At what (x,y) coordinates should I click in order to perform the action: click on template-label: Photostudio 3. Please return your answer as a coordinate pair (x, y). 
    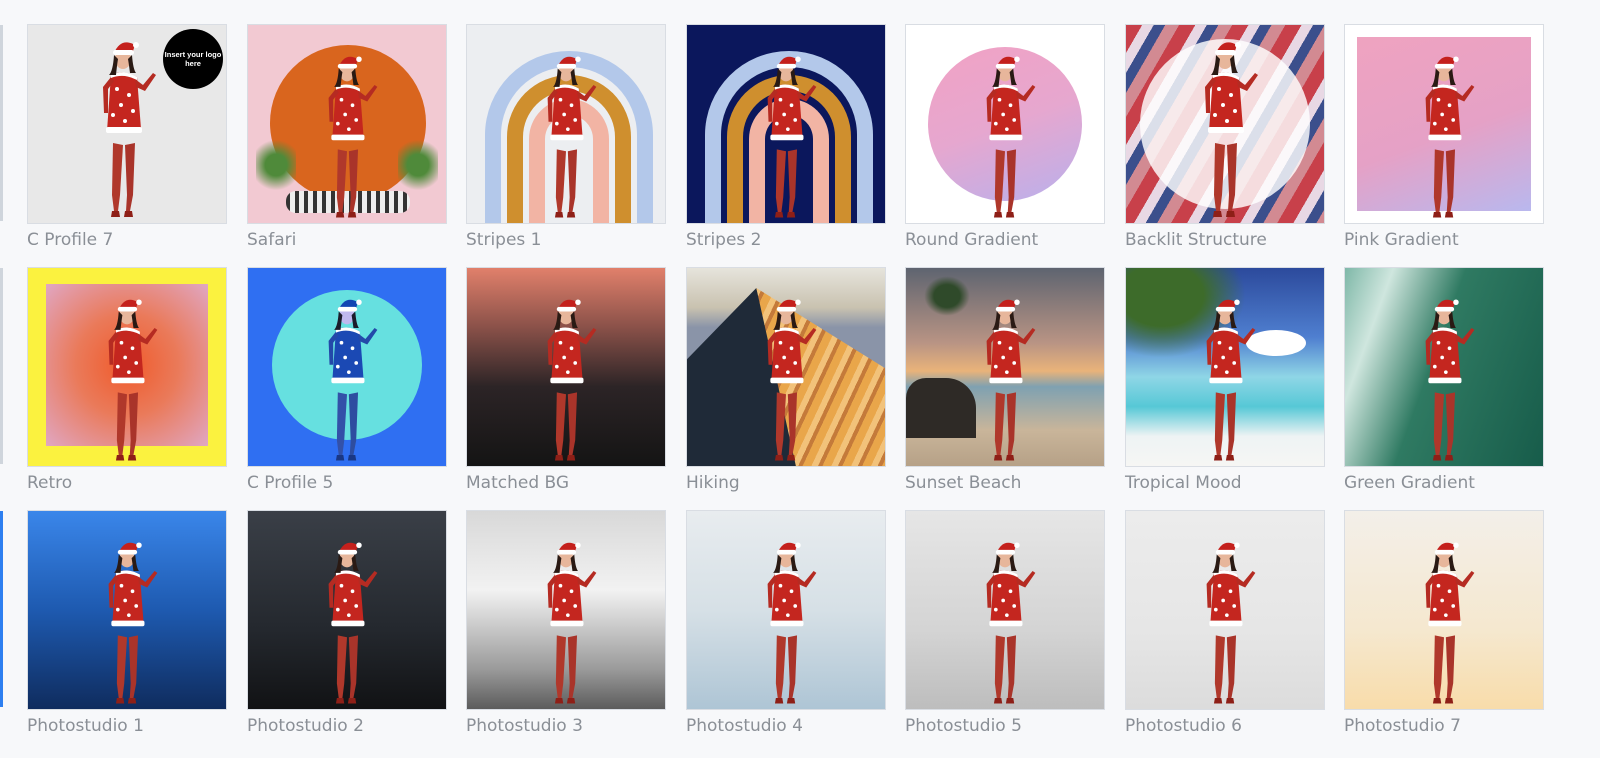
    Looking at the image, I should click on (524, 726).